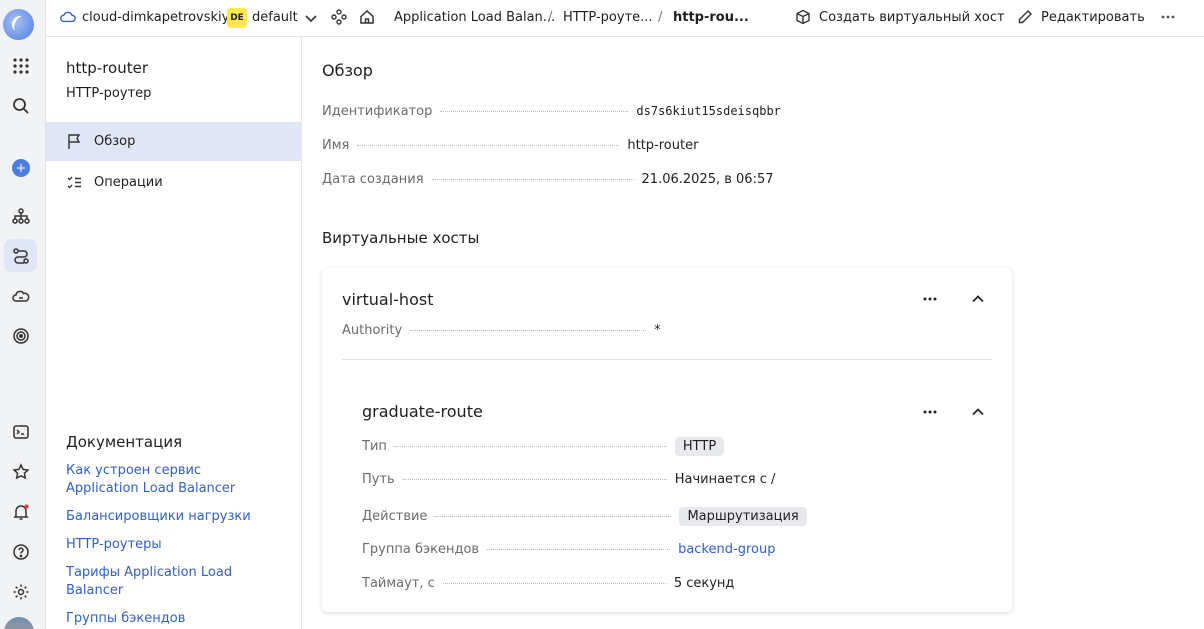  I want to click on field-authority: Authority *, so click(501, 330).